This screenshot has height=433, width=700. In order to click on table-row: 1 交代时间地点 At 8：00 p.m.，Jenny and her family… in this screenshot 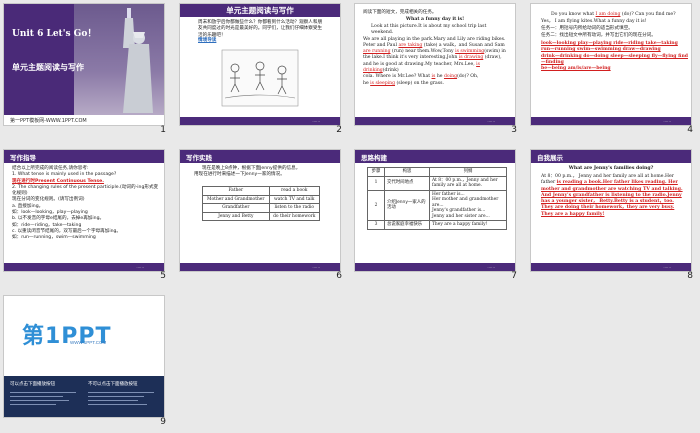, I will do `click(437, 183)`.